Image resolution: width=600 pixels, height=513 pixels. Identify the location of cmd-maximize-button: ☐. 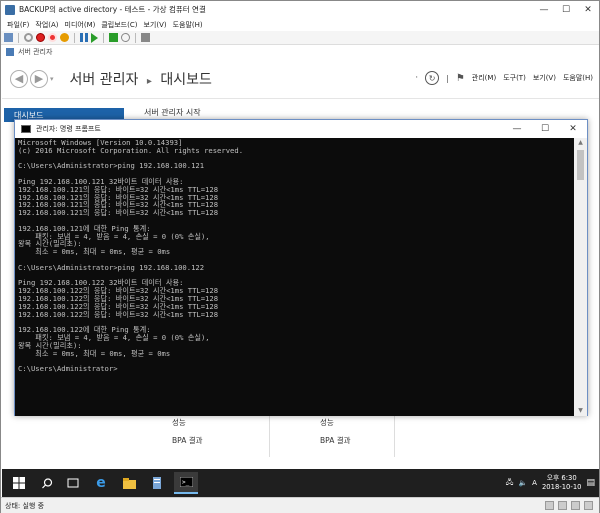
(545, 129).